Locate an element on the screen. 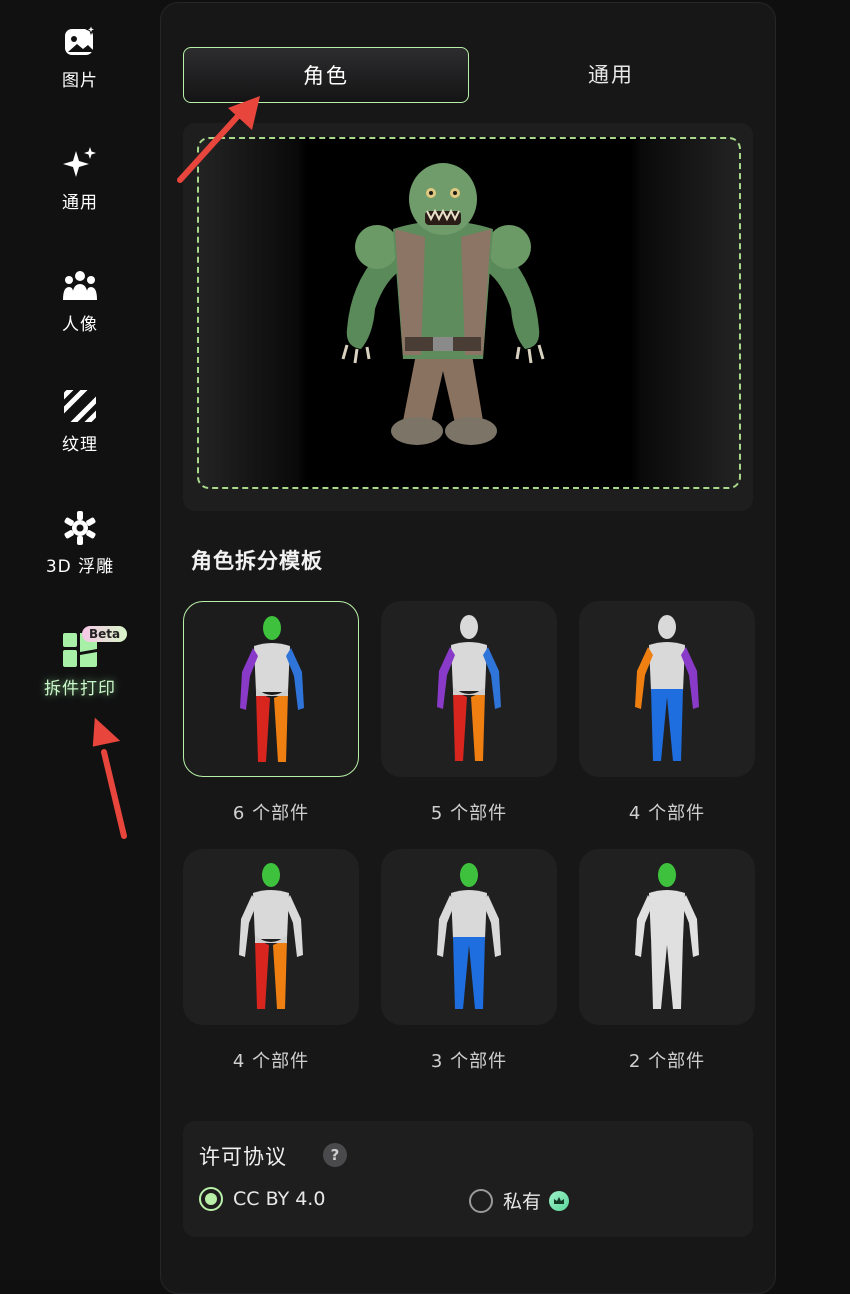 This screenshot has height=1294, width=850. tab-character: 角色 is located at coordinates (326, 75).